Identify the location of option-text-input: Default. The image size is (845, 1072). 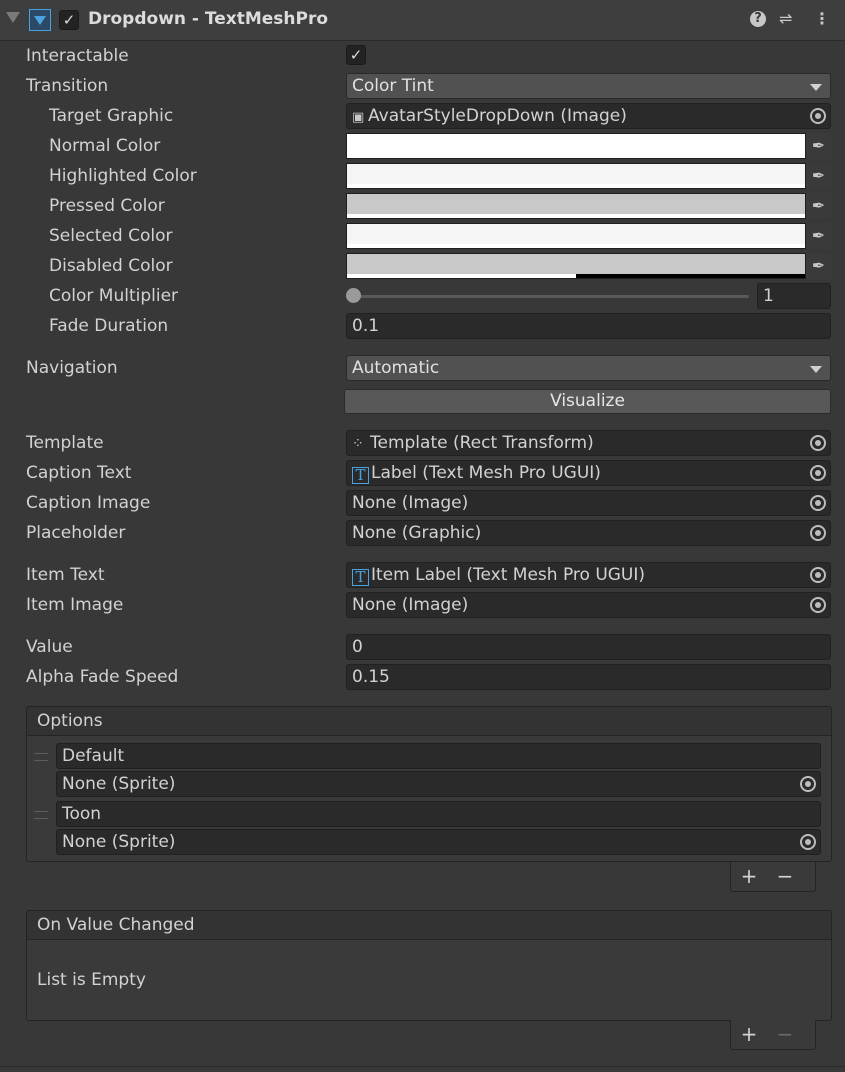
(438, 756).